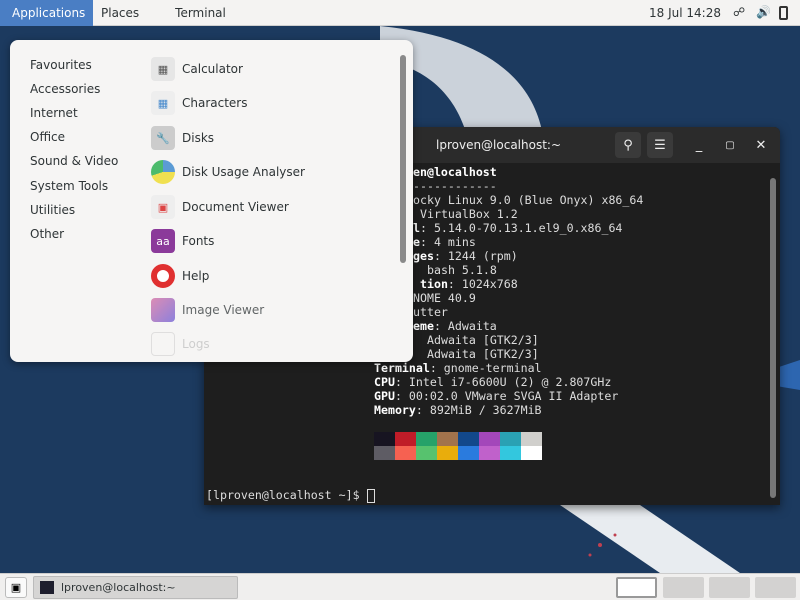 Image resolution: width=800 pixels, height=600 pixels. What do you see at coordinates (52, 210) in the screenshot?
I see `category-utilities: Utilities` at bounding box center [52, 210].